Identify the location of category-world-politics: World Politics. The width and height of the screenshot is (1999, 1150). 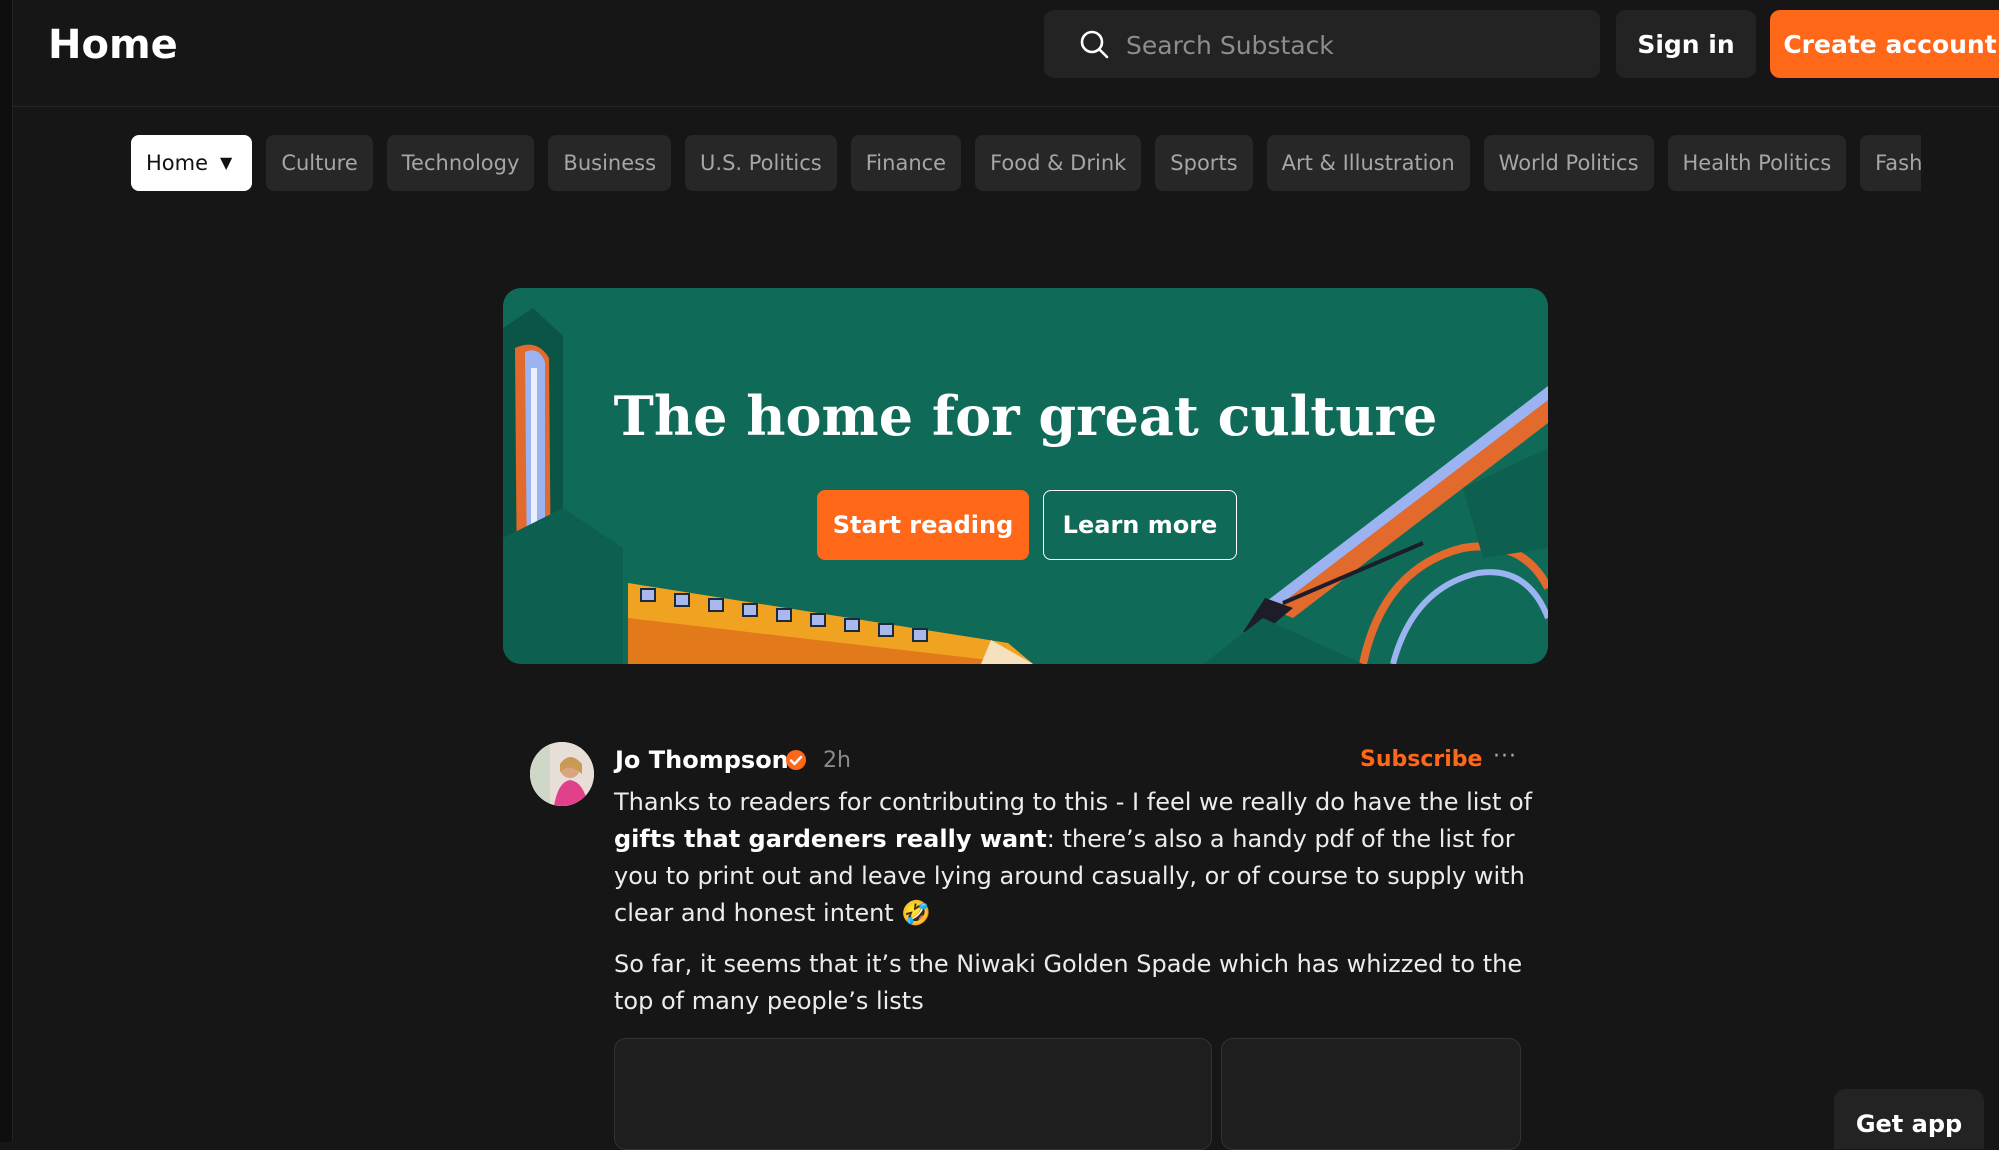
(1568, 163).